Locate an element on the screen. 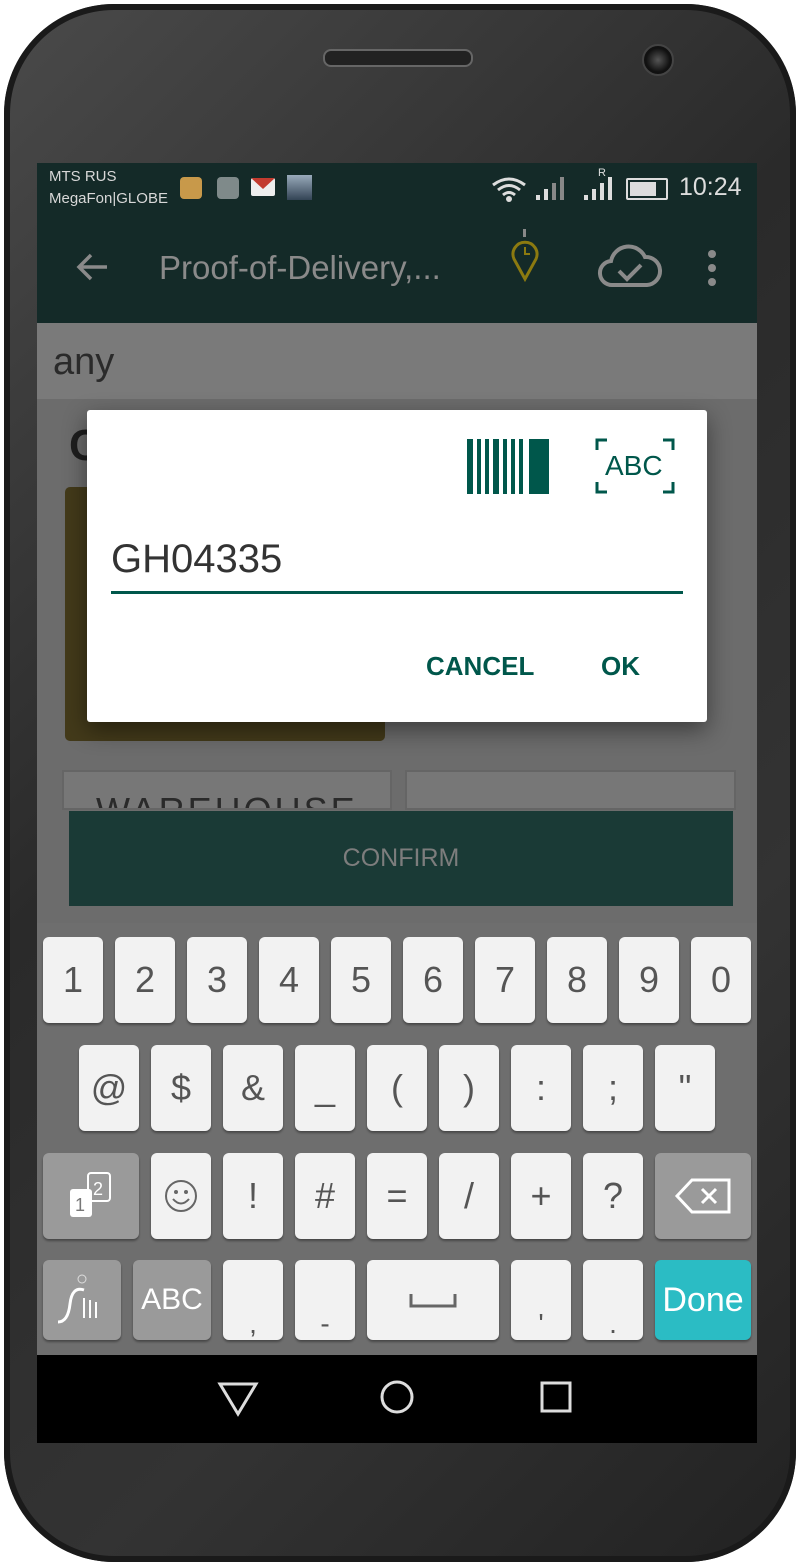  key-digit: 0 is located at coordinates (721, 980).